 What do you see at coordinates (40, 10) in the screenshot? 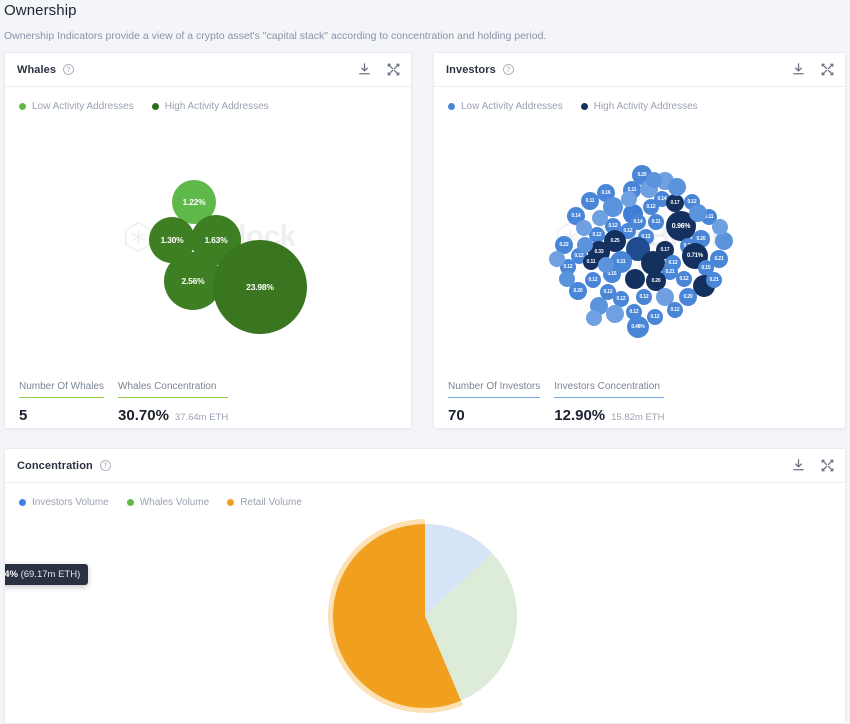
I see `page-title: Ownership` at bounding box center [40, 10].